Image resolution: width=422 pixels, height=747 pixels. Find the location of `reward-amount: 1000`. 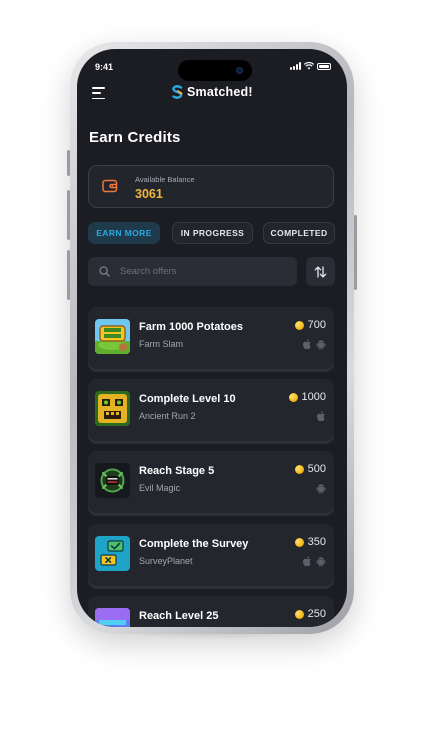

reward-amount: 1000 is located at coordinates (313, 397).